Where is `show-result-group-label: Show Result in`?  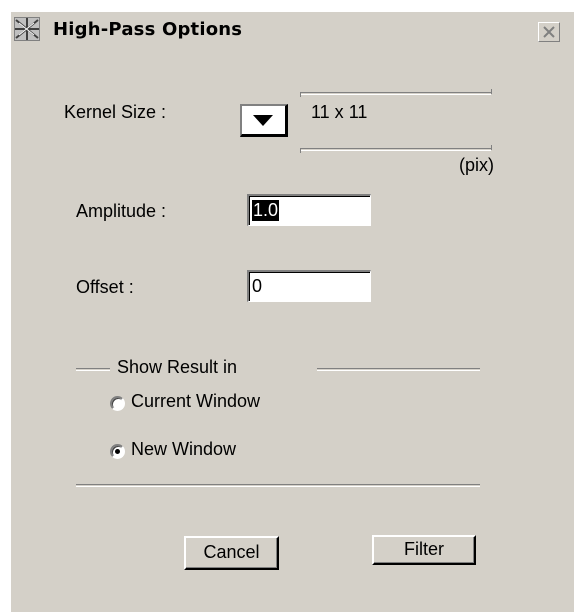 show-result-group-label: Show Result in is located at coordinates (177, 367).